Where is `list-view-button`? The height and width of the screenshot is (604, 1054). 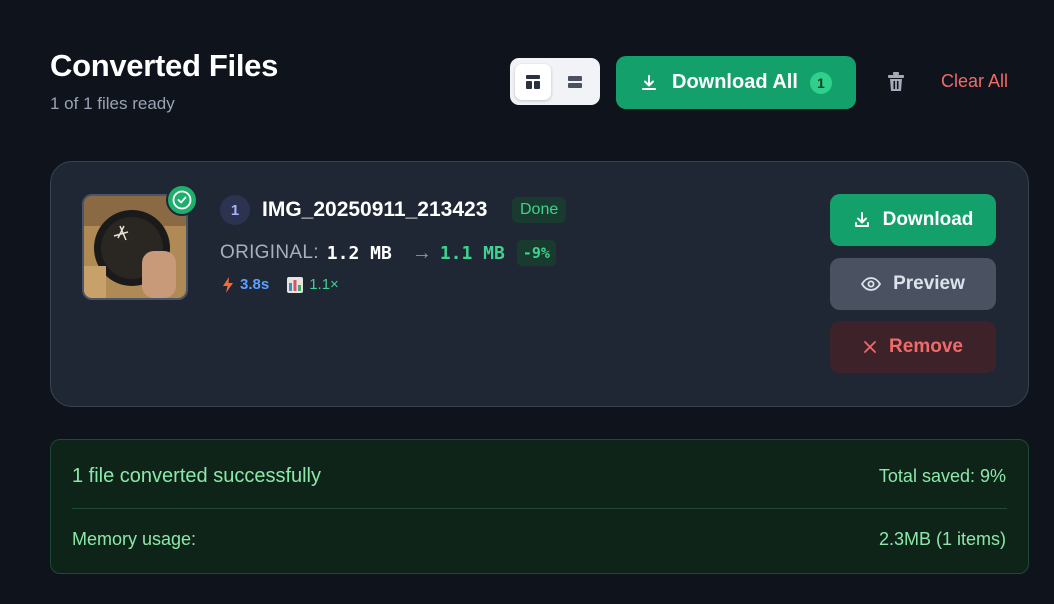
list-view-button is located at coordinates (575, 82).